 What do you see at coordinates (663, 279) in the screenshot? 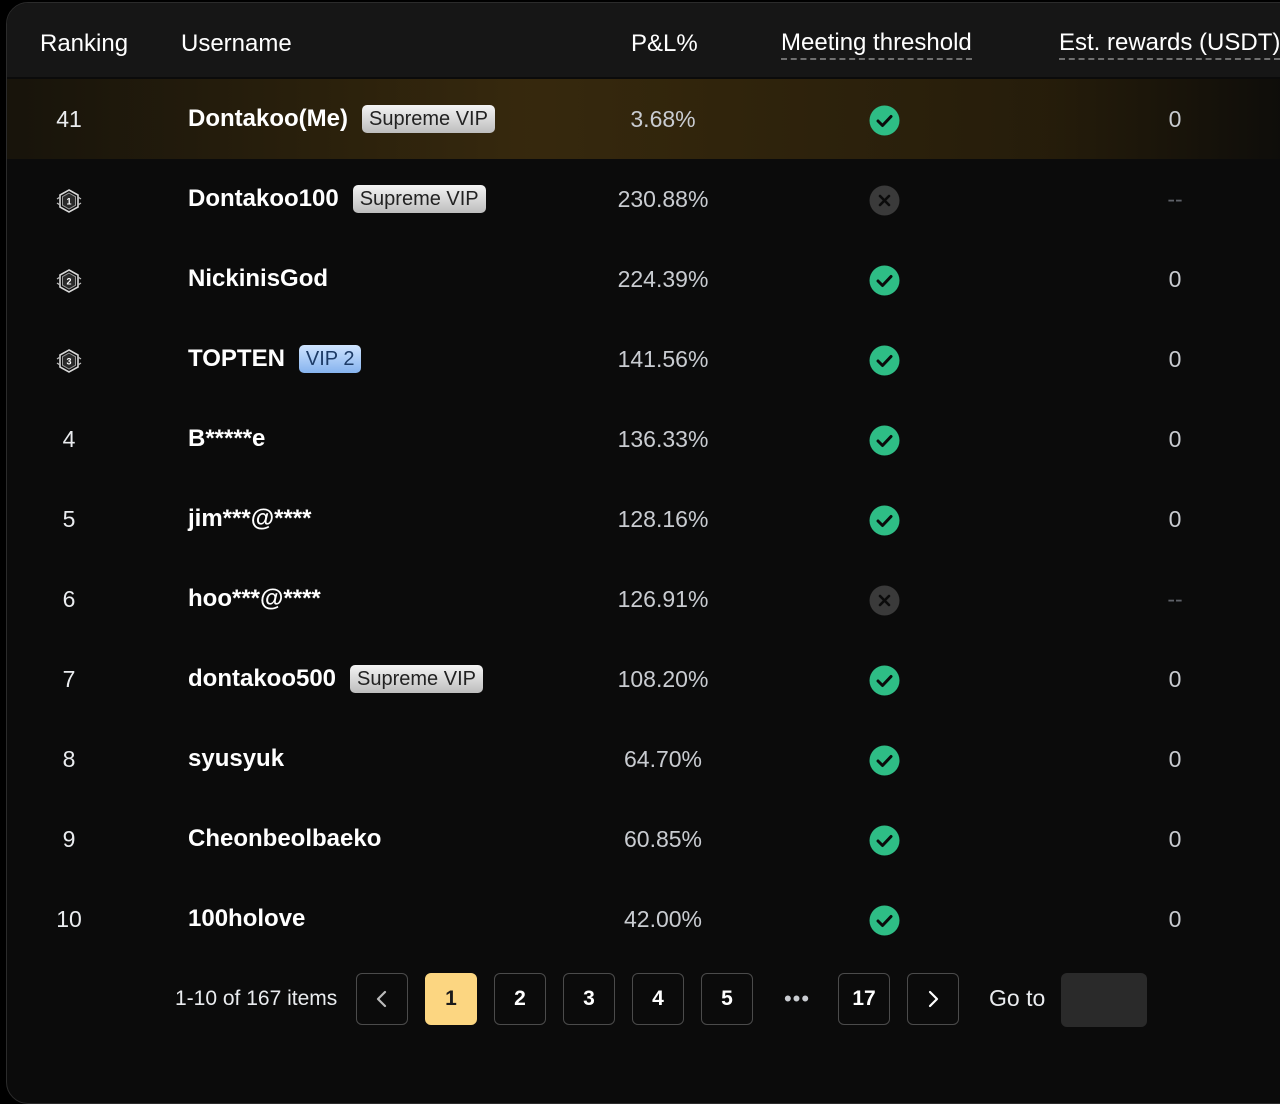
I see `pnl-cell: 224.39%` at bounding box center [663, 279].